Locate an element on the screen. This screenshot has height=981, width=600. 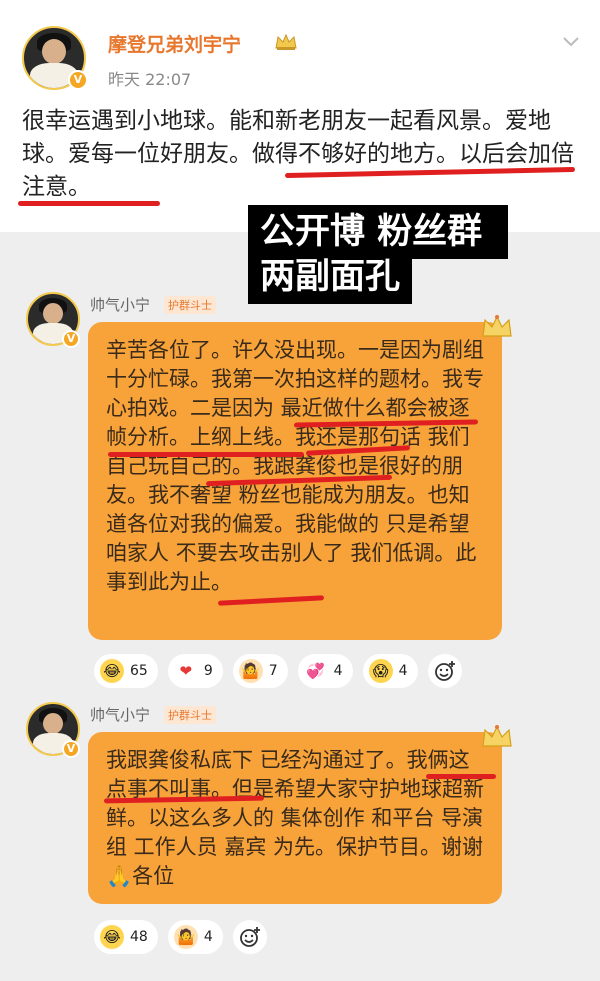
shocked-icon: 😱 is located at coordinates (380, 671).